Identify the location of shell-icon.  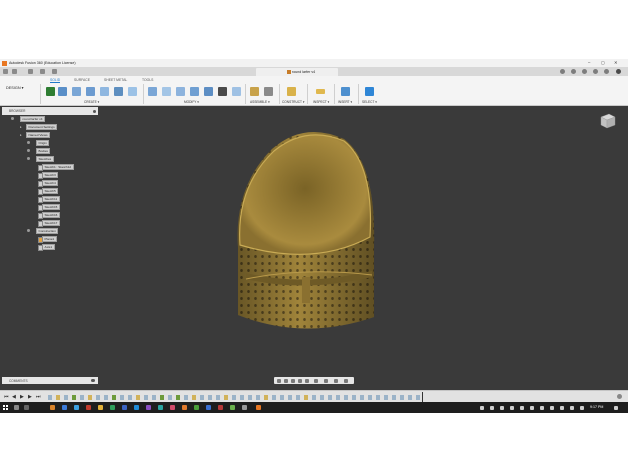
(194, 91).